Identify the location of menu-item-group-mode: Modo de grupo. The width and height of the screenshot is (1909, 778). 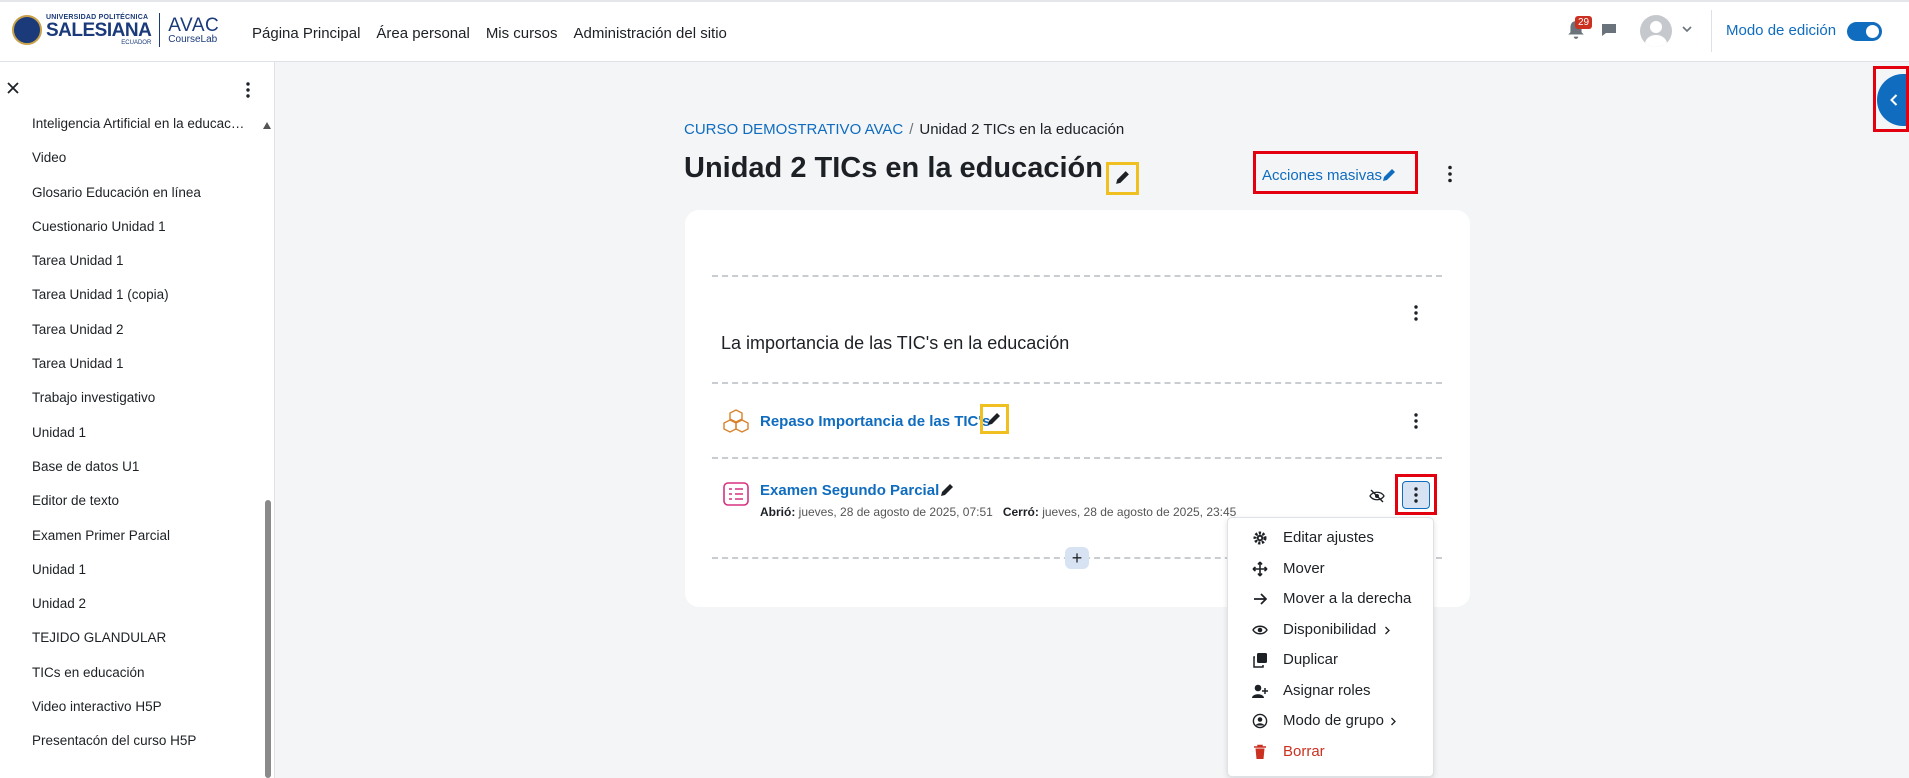
(1330, 721).